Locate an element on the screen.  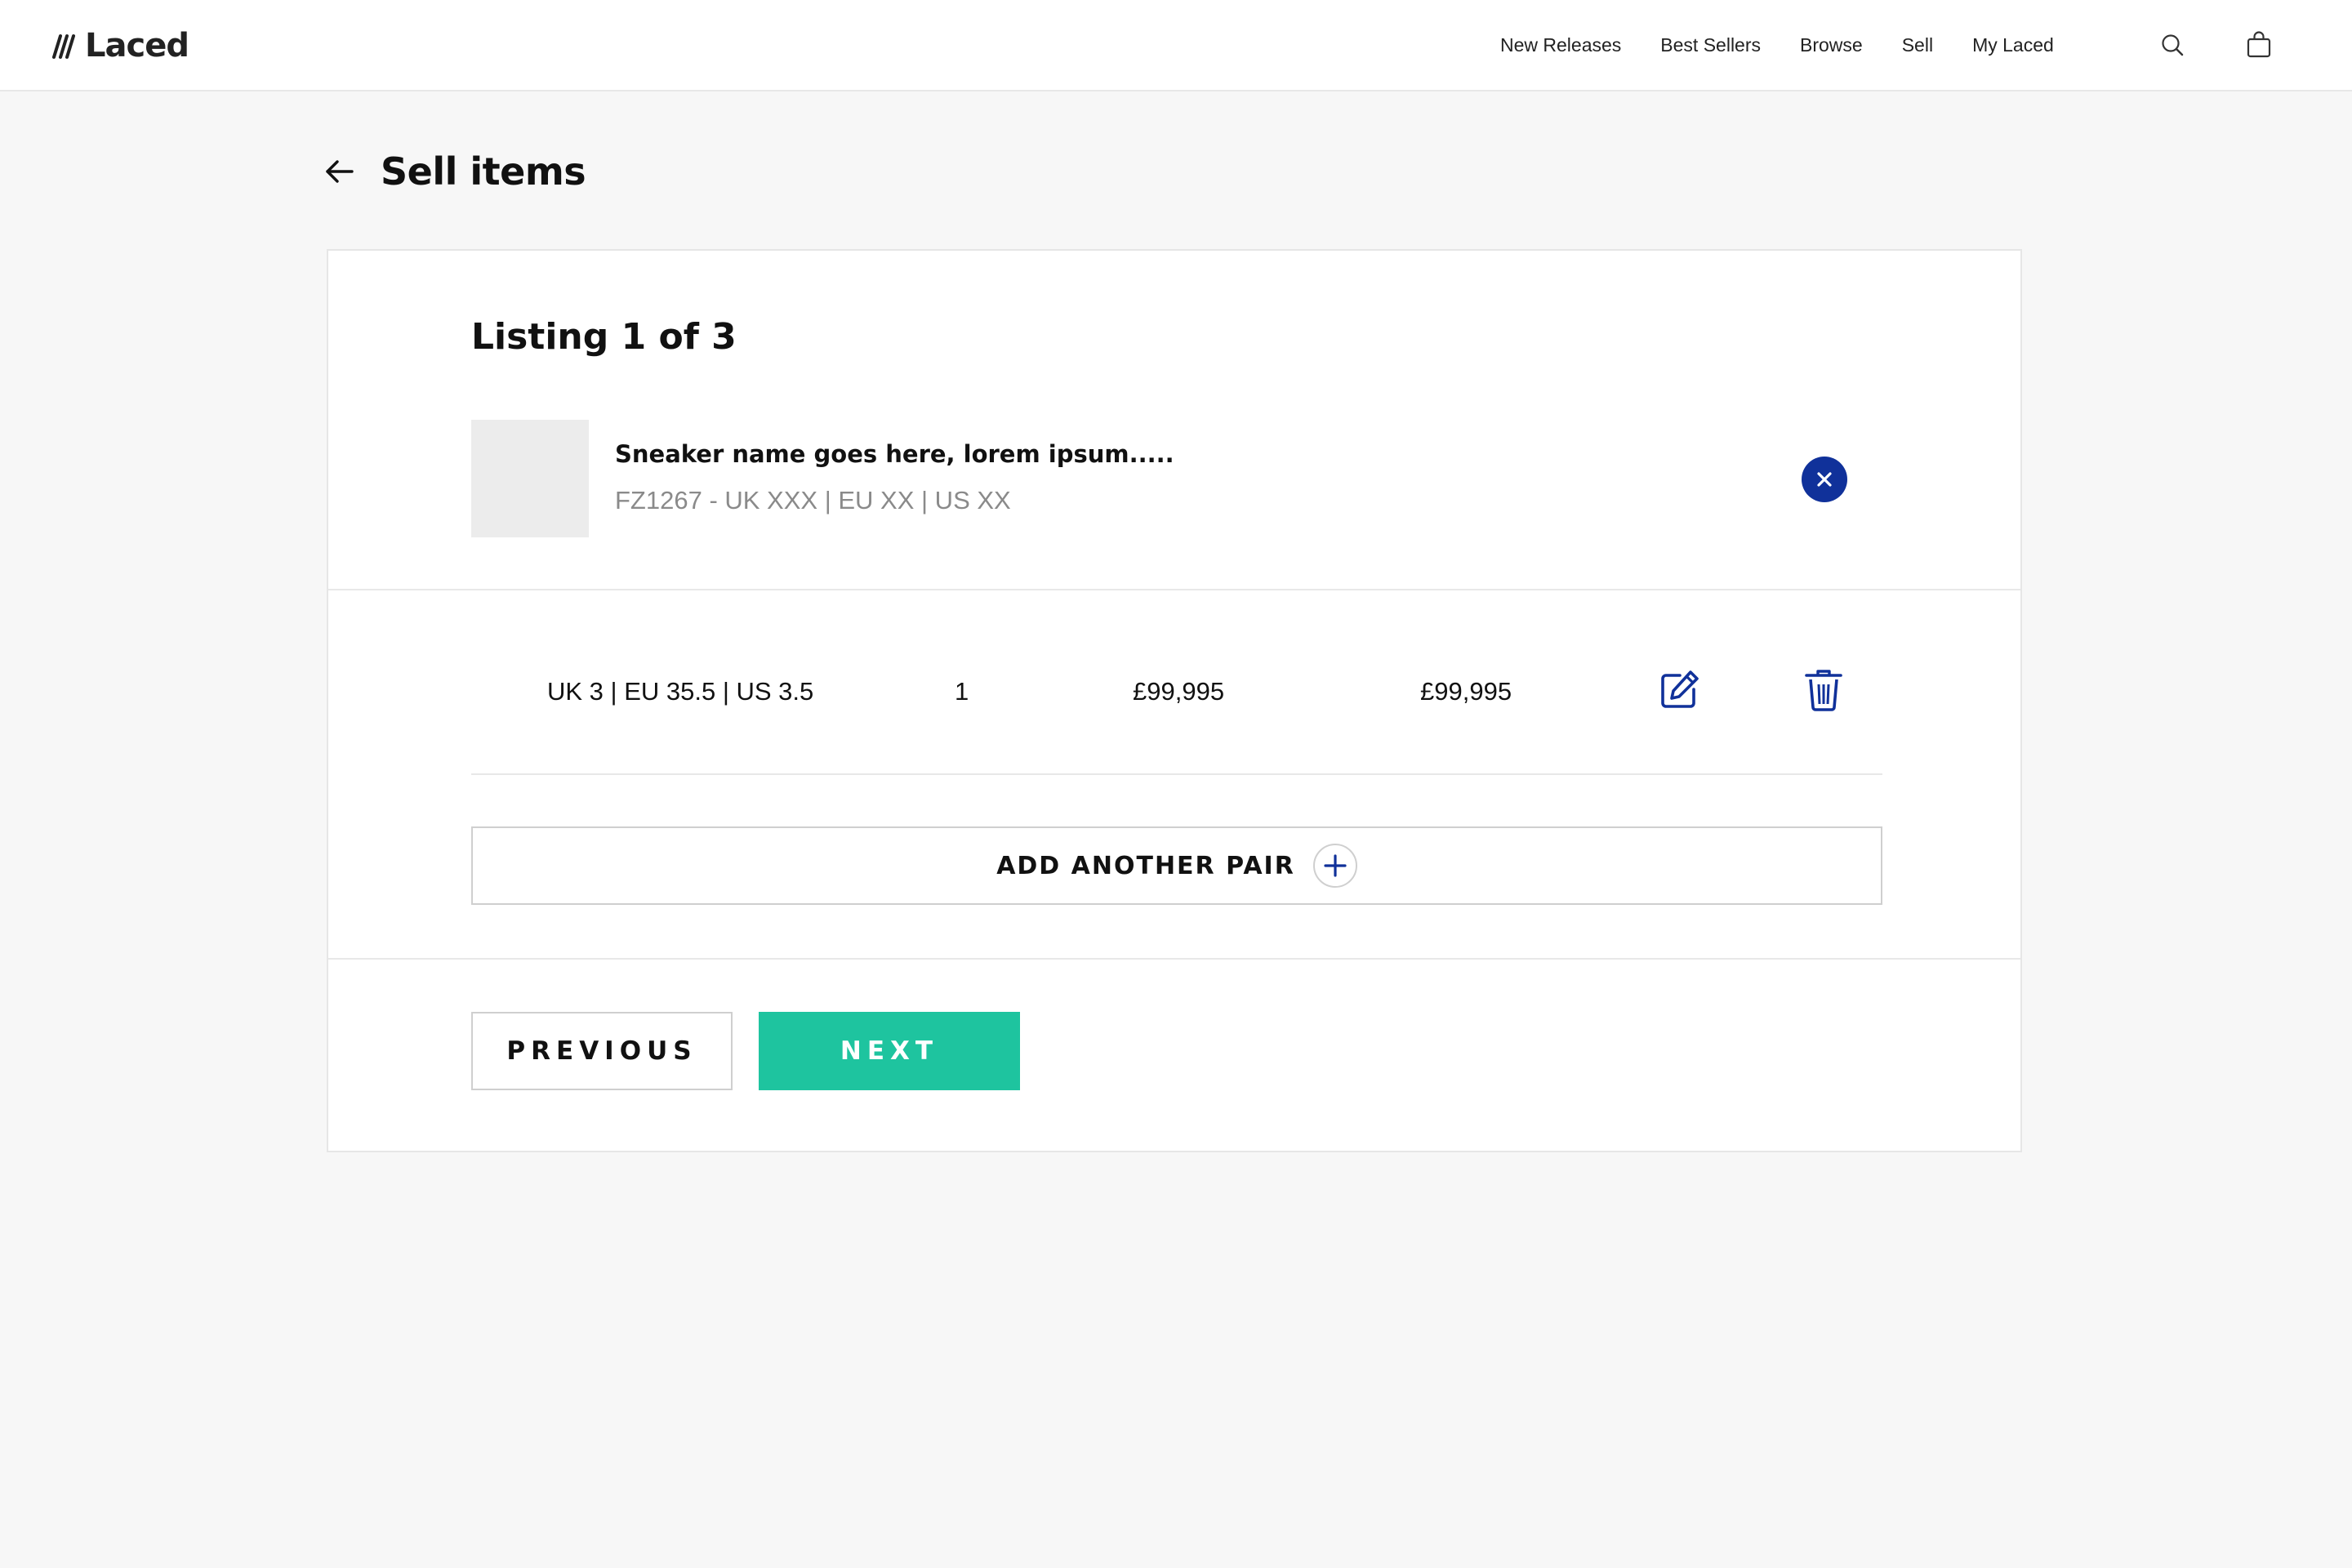
pair-price: £99,995 is located at coordinates (1179, 691).